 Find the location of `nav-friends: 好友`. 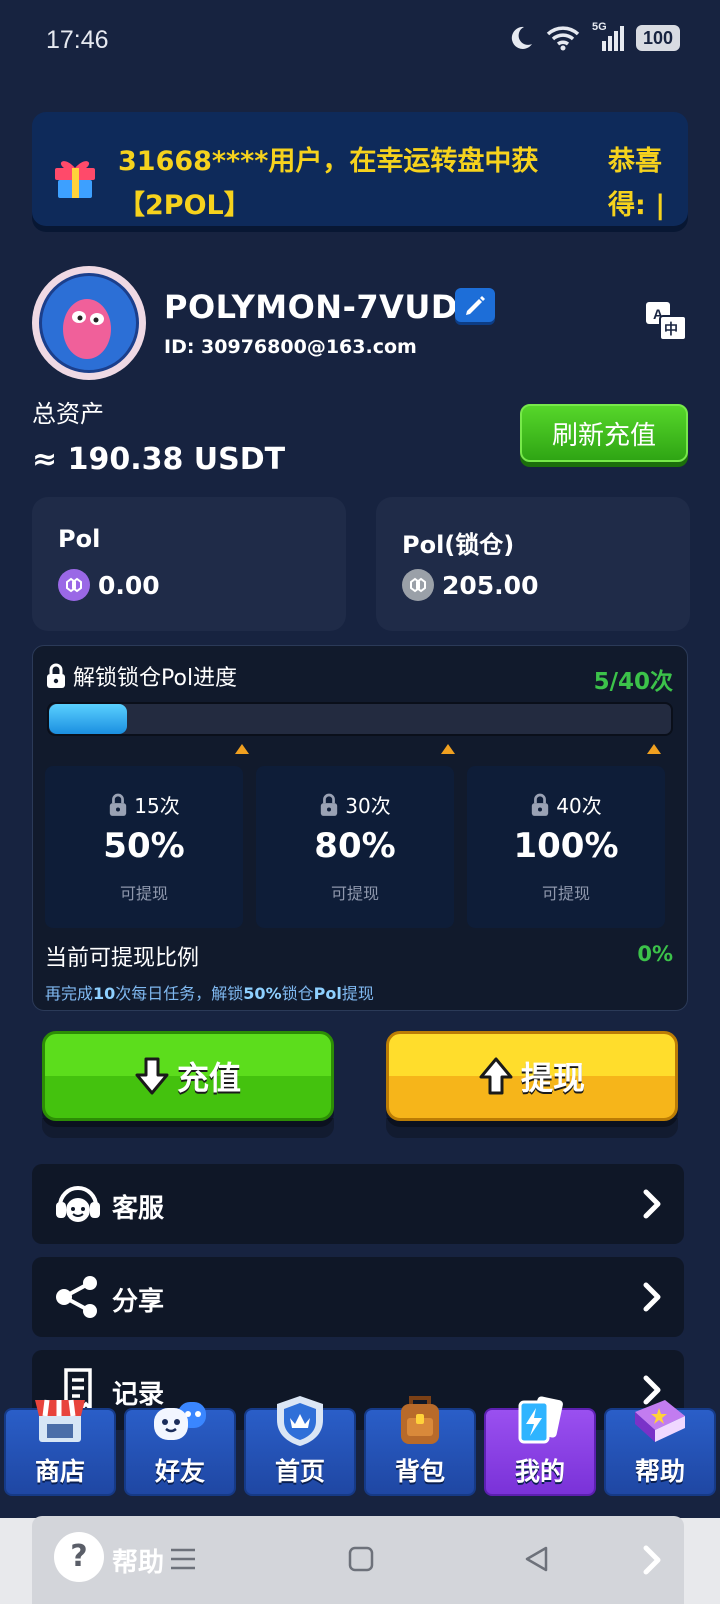

nav-friends: 好友 is located at coordinates (180, 1449).